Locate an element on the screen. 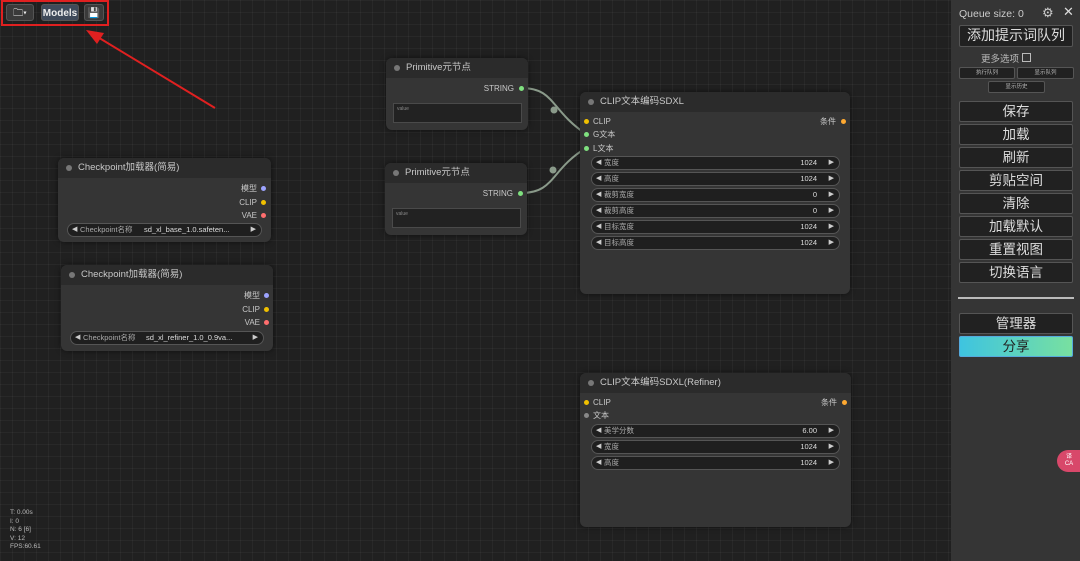 The width and height of the screenshot is (1080, 561). clear-button: 清除 is located at coordinates (1016, 203).